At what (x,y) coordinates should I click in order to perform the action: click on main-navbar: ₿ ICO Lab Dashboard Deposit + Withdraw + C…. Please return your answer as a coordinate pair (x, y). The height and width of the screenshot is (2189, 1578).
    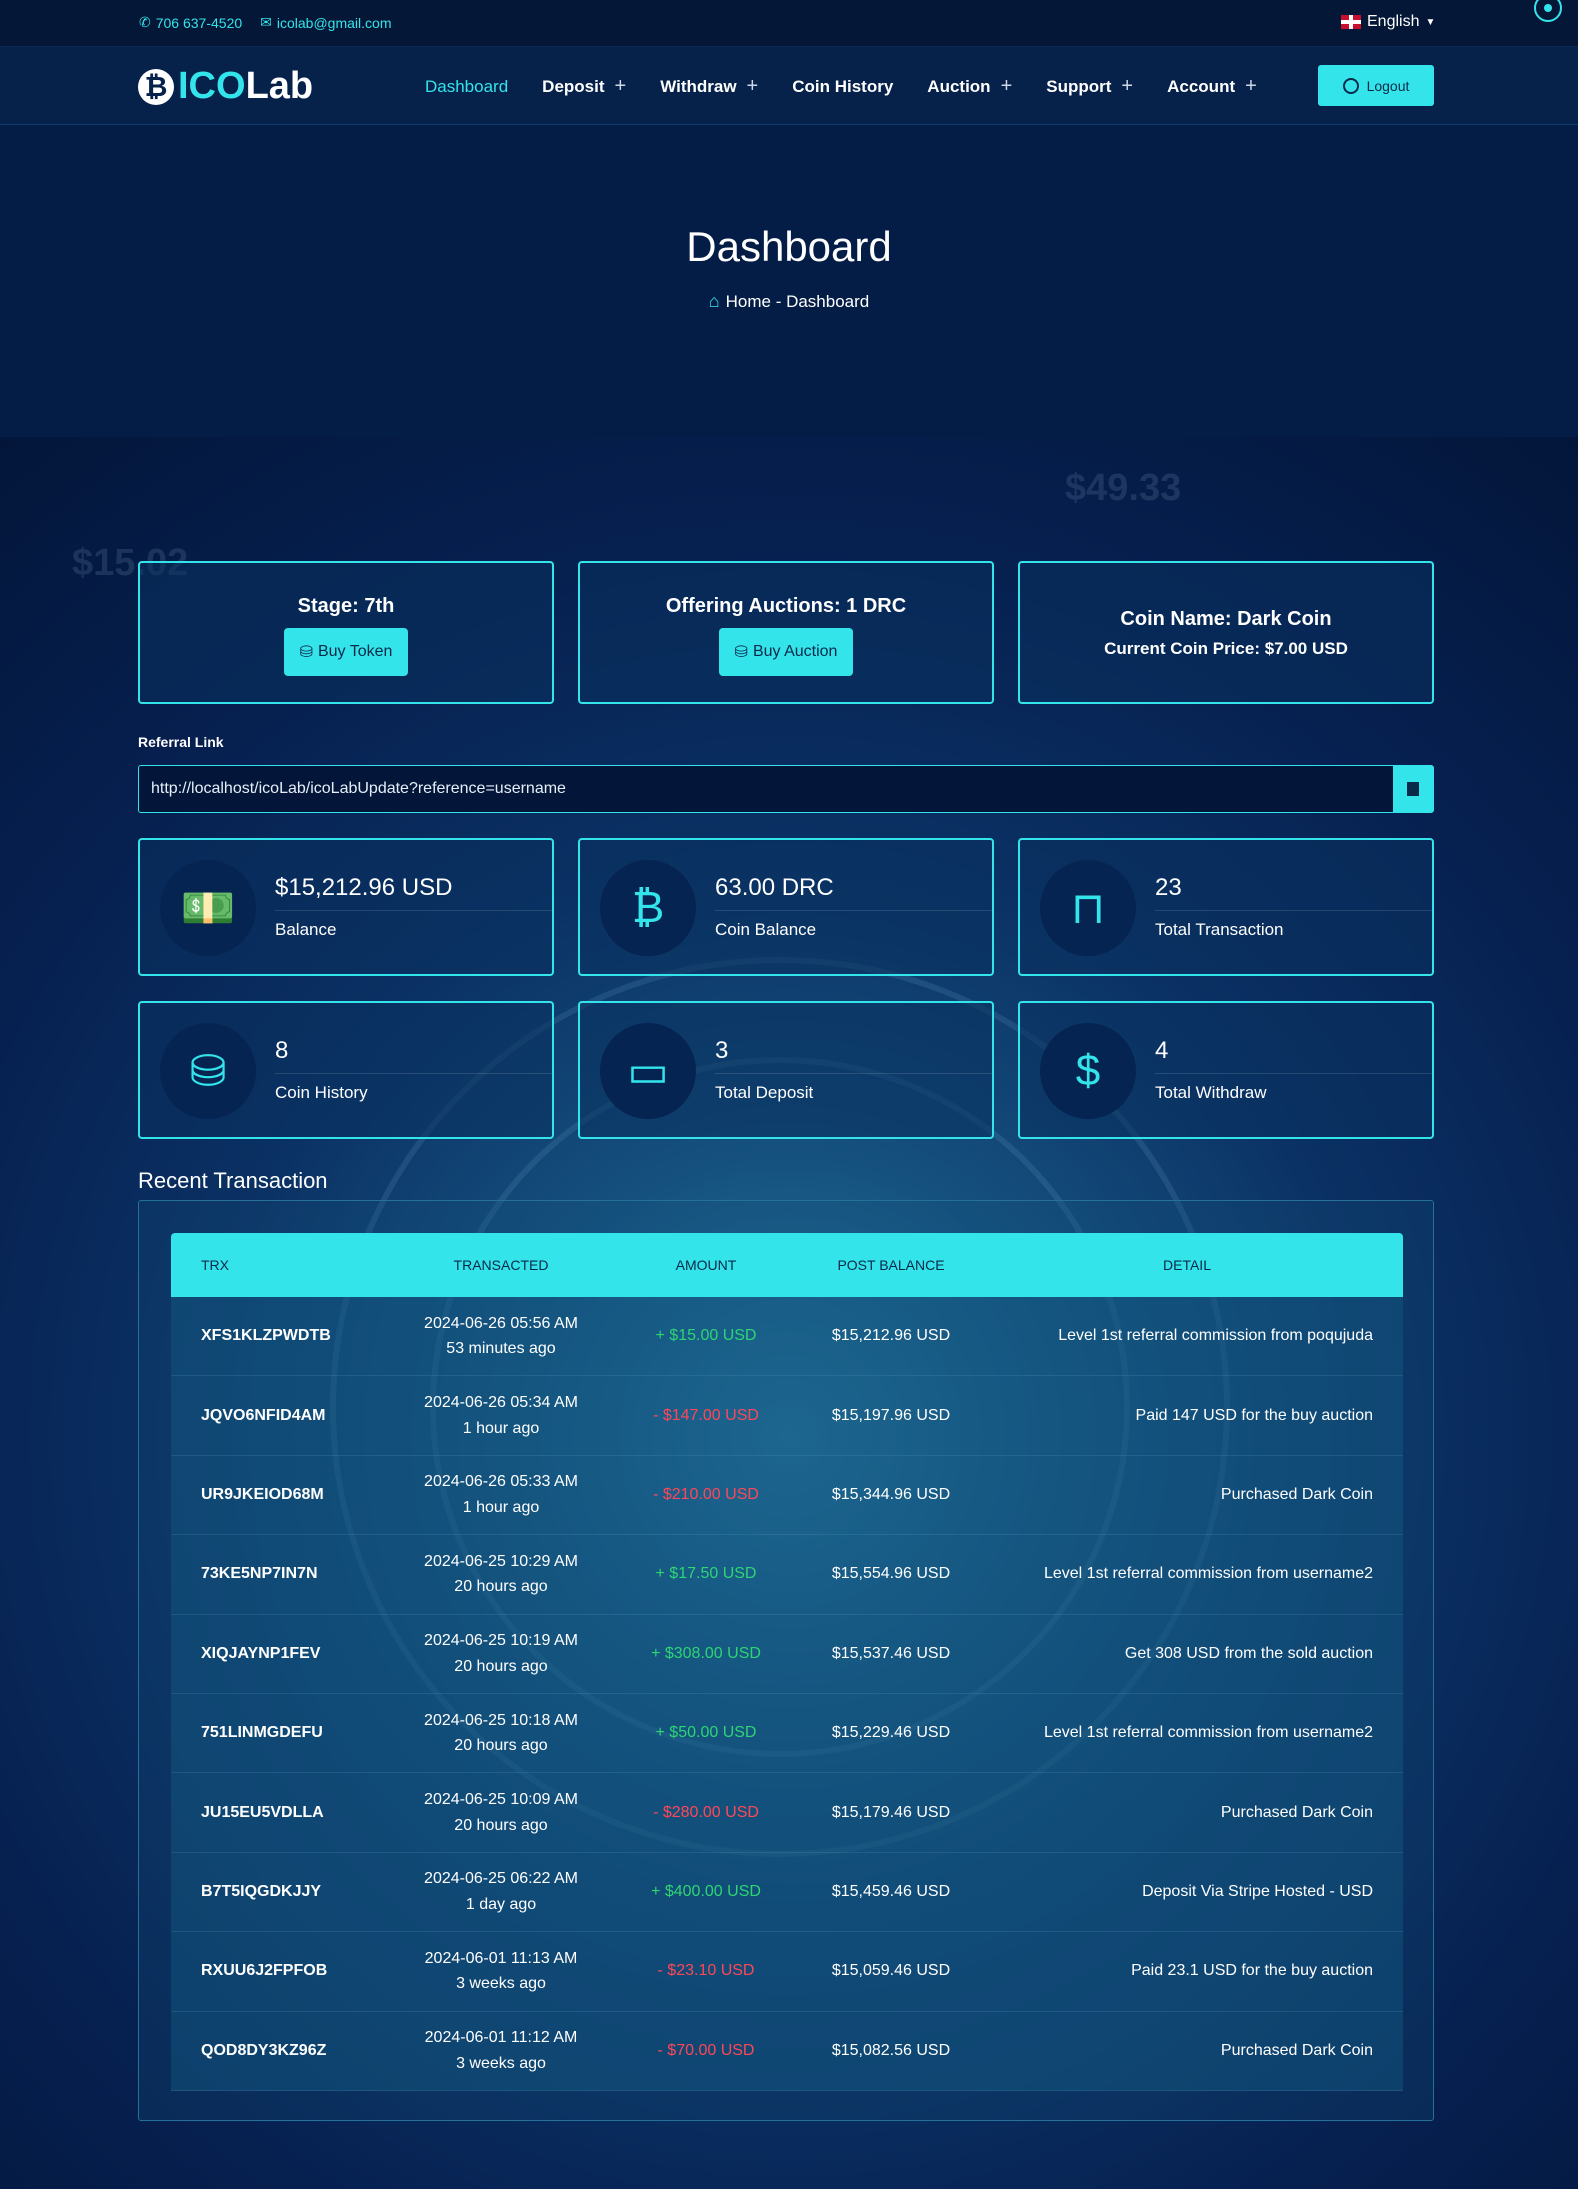
    Looking at the image, I should click on (789, 86).